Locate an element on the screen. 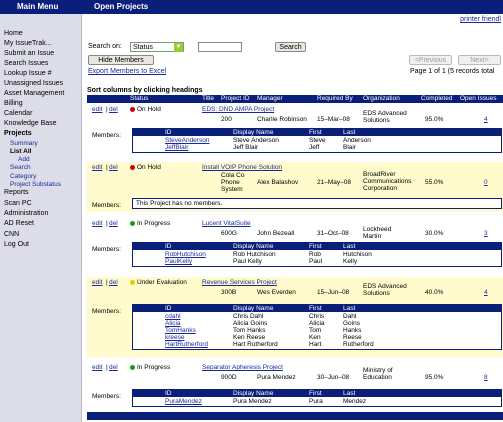 The width and height of the screenshot is (503, 422). header-completed: Completed is located at coordinates (436, 98).